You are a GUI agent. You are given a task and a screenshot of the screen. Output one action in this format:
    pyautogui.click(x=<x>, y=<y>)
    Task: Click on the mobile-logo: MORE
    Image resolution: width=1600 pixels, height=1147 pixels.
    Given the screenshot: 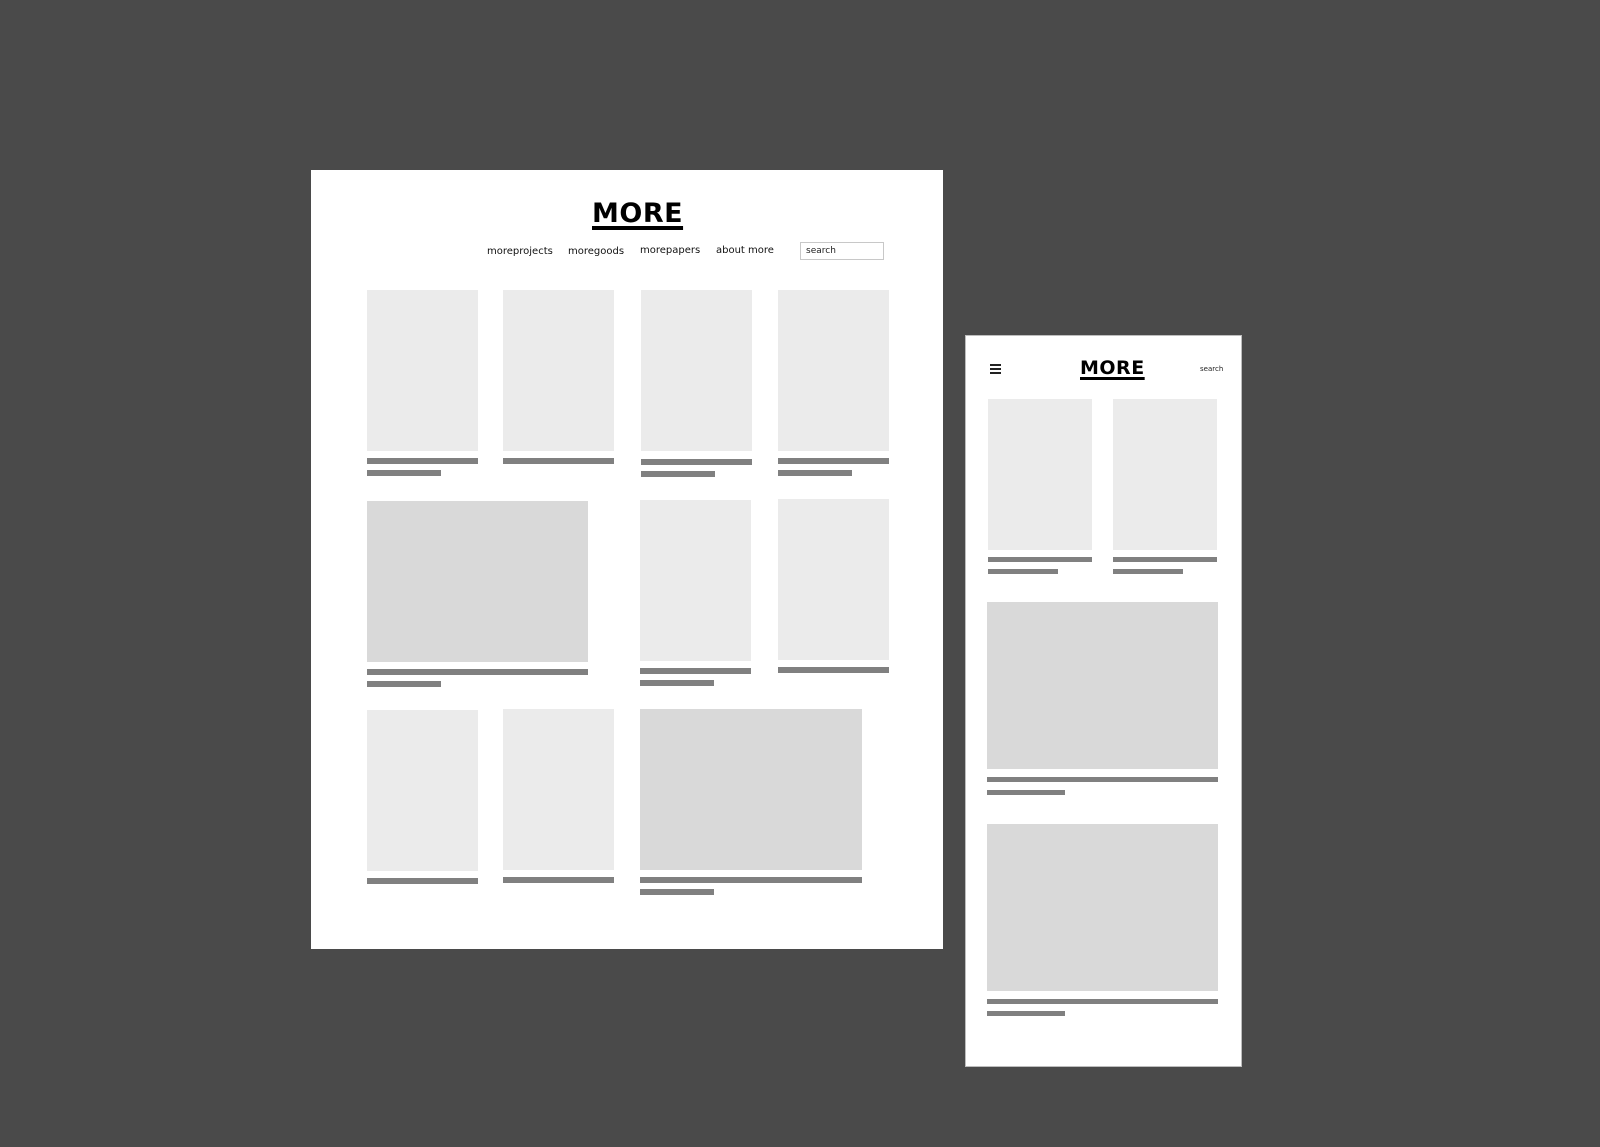 What is the action you would take?
    pyautogui.click(x=1112, y=368)
    